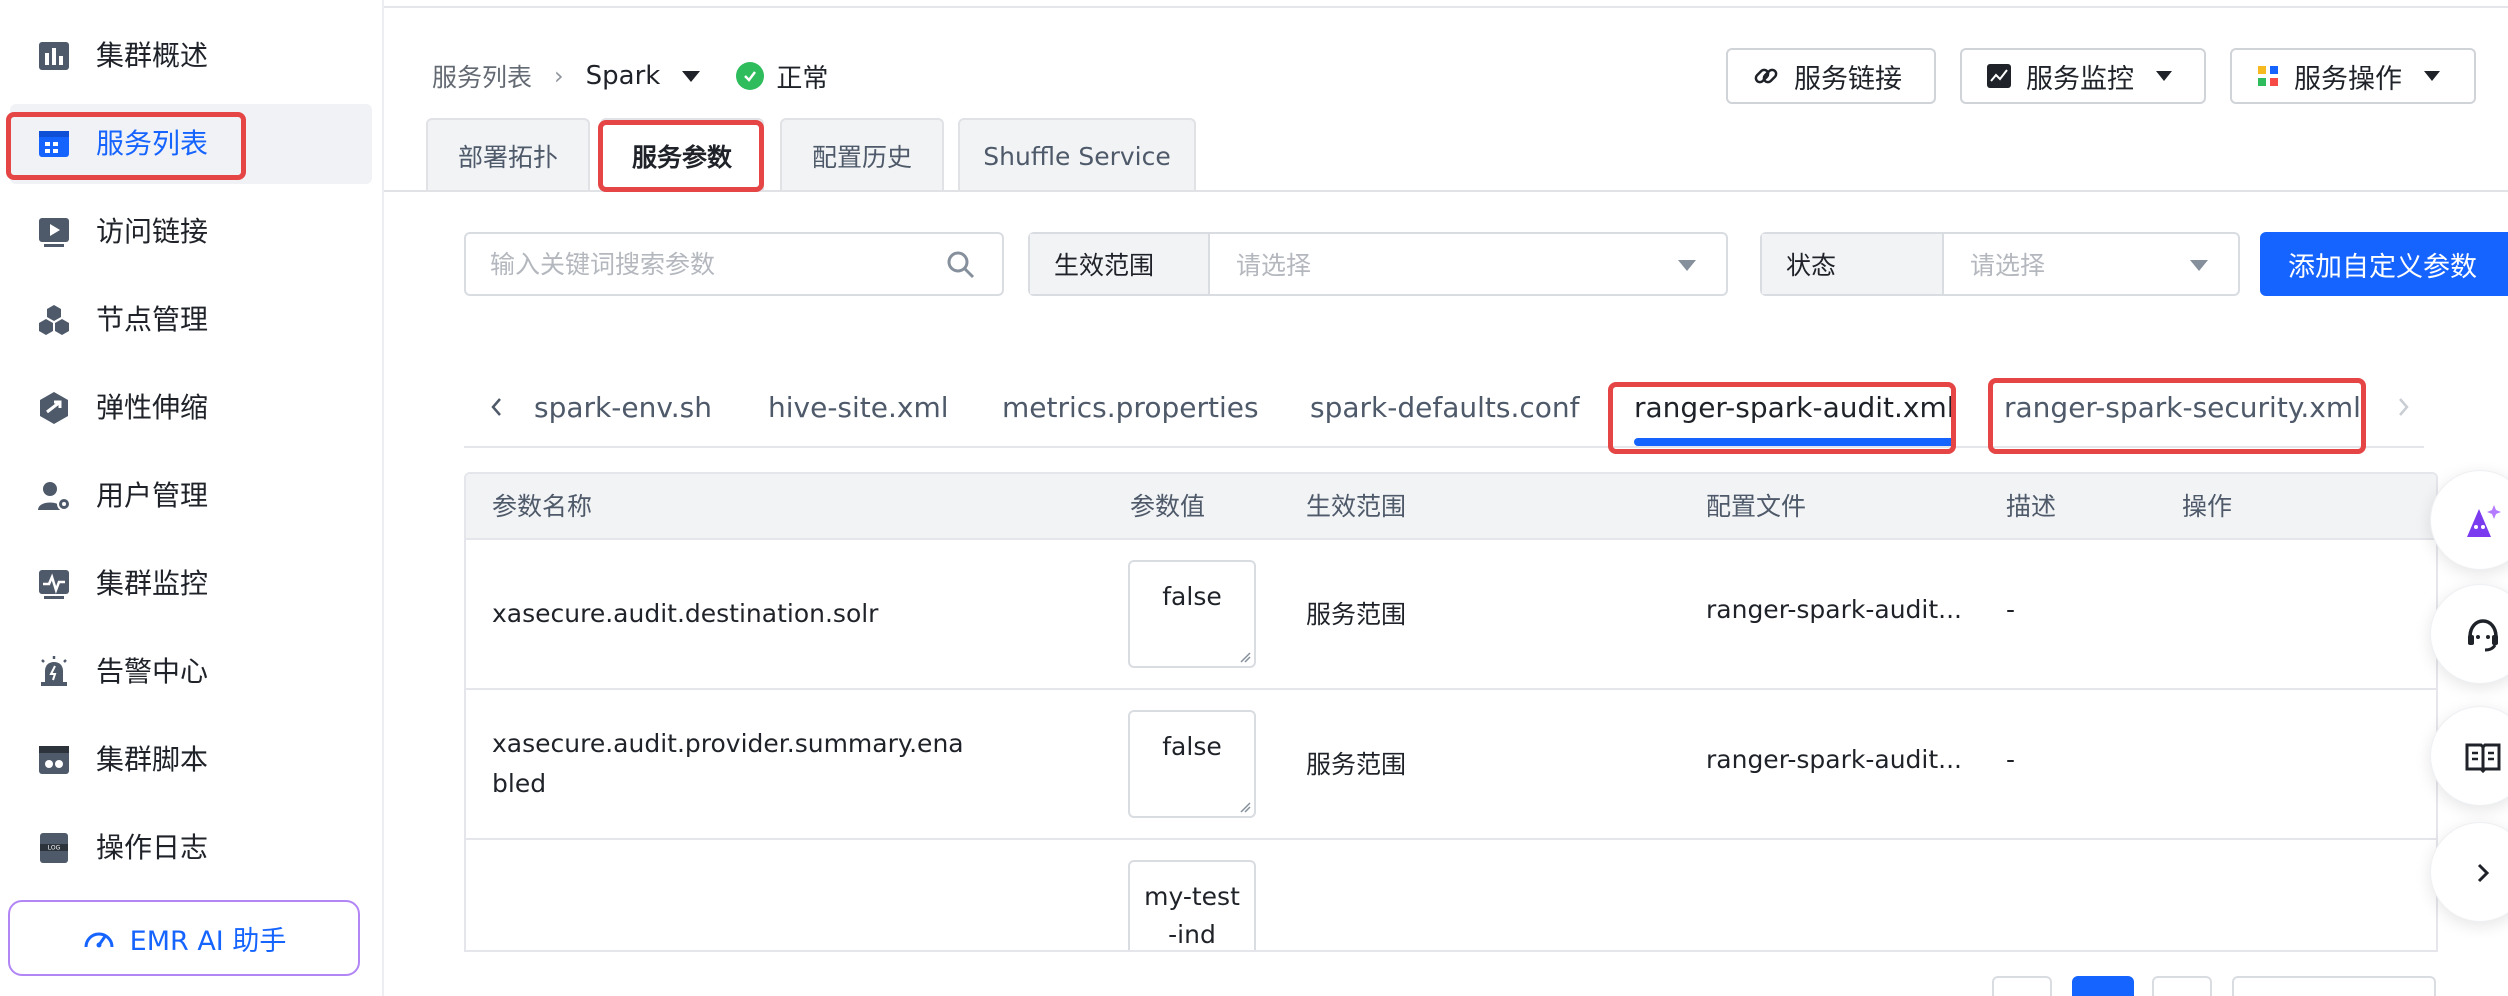  Describe the element at coordinates (1766, 76) in the screenshot. I see `link-icon` at that location.